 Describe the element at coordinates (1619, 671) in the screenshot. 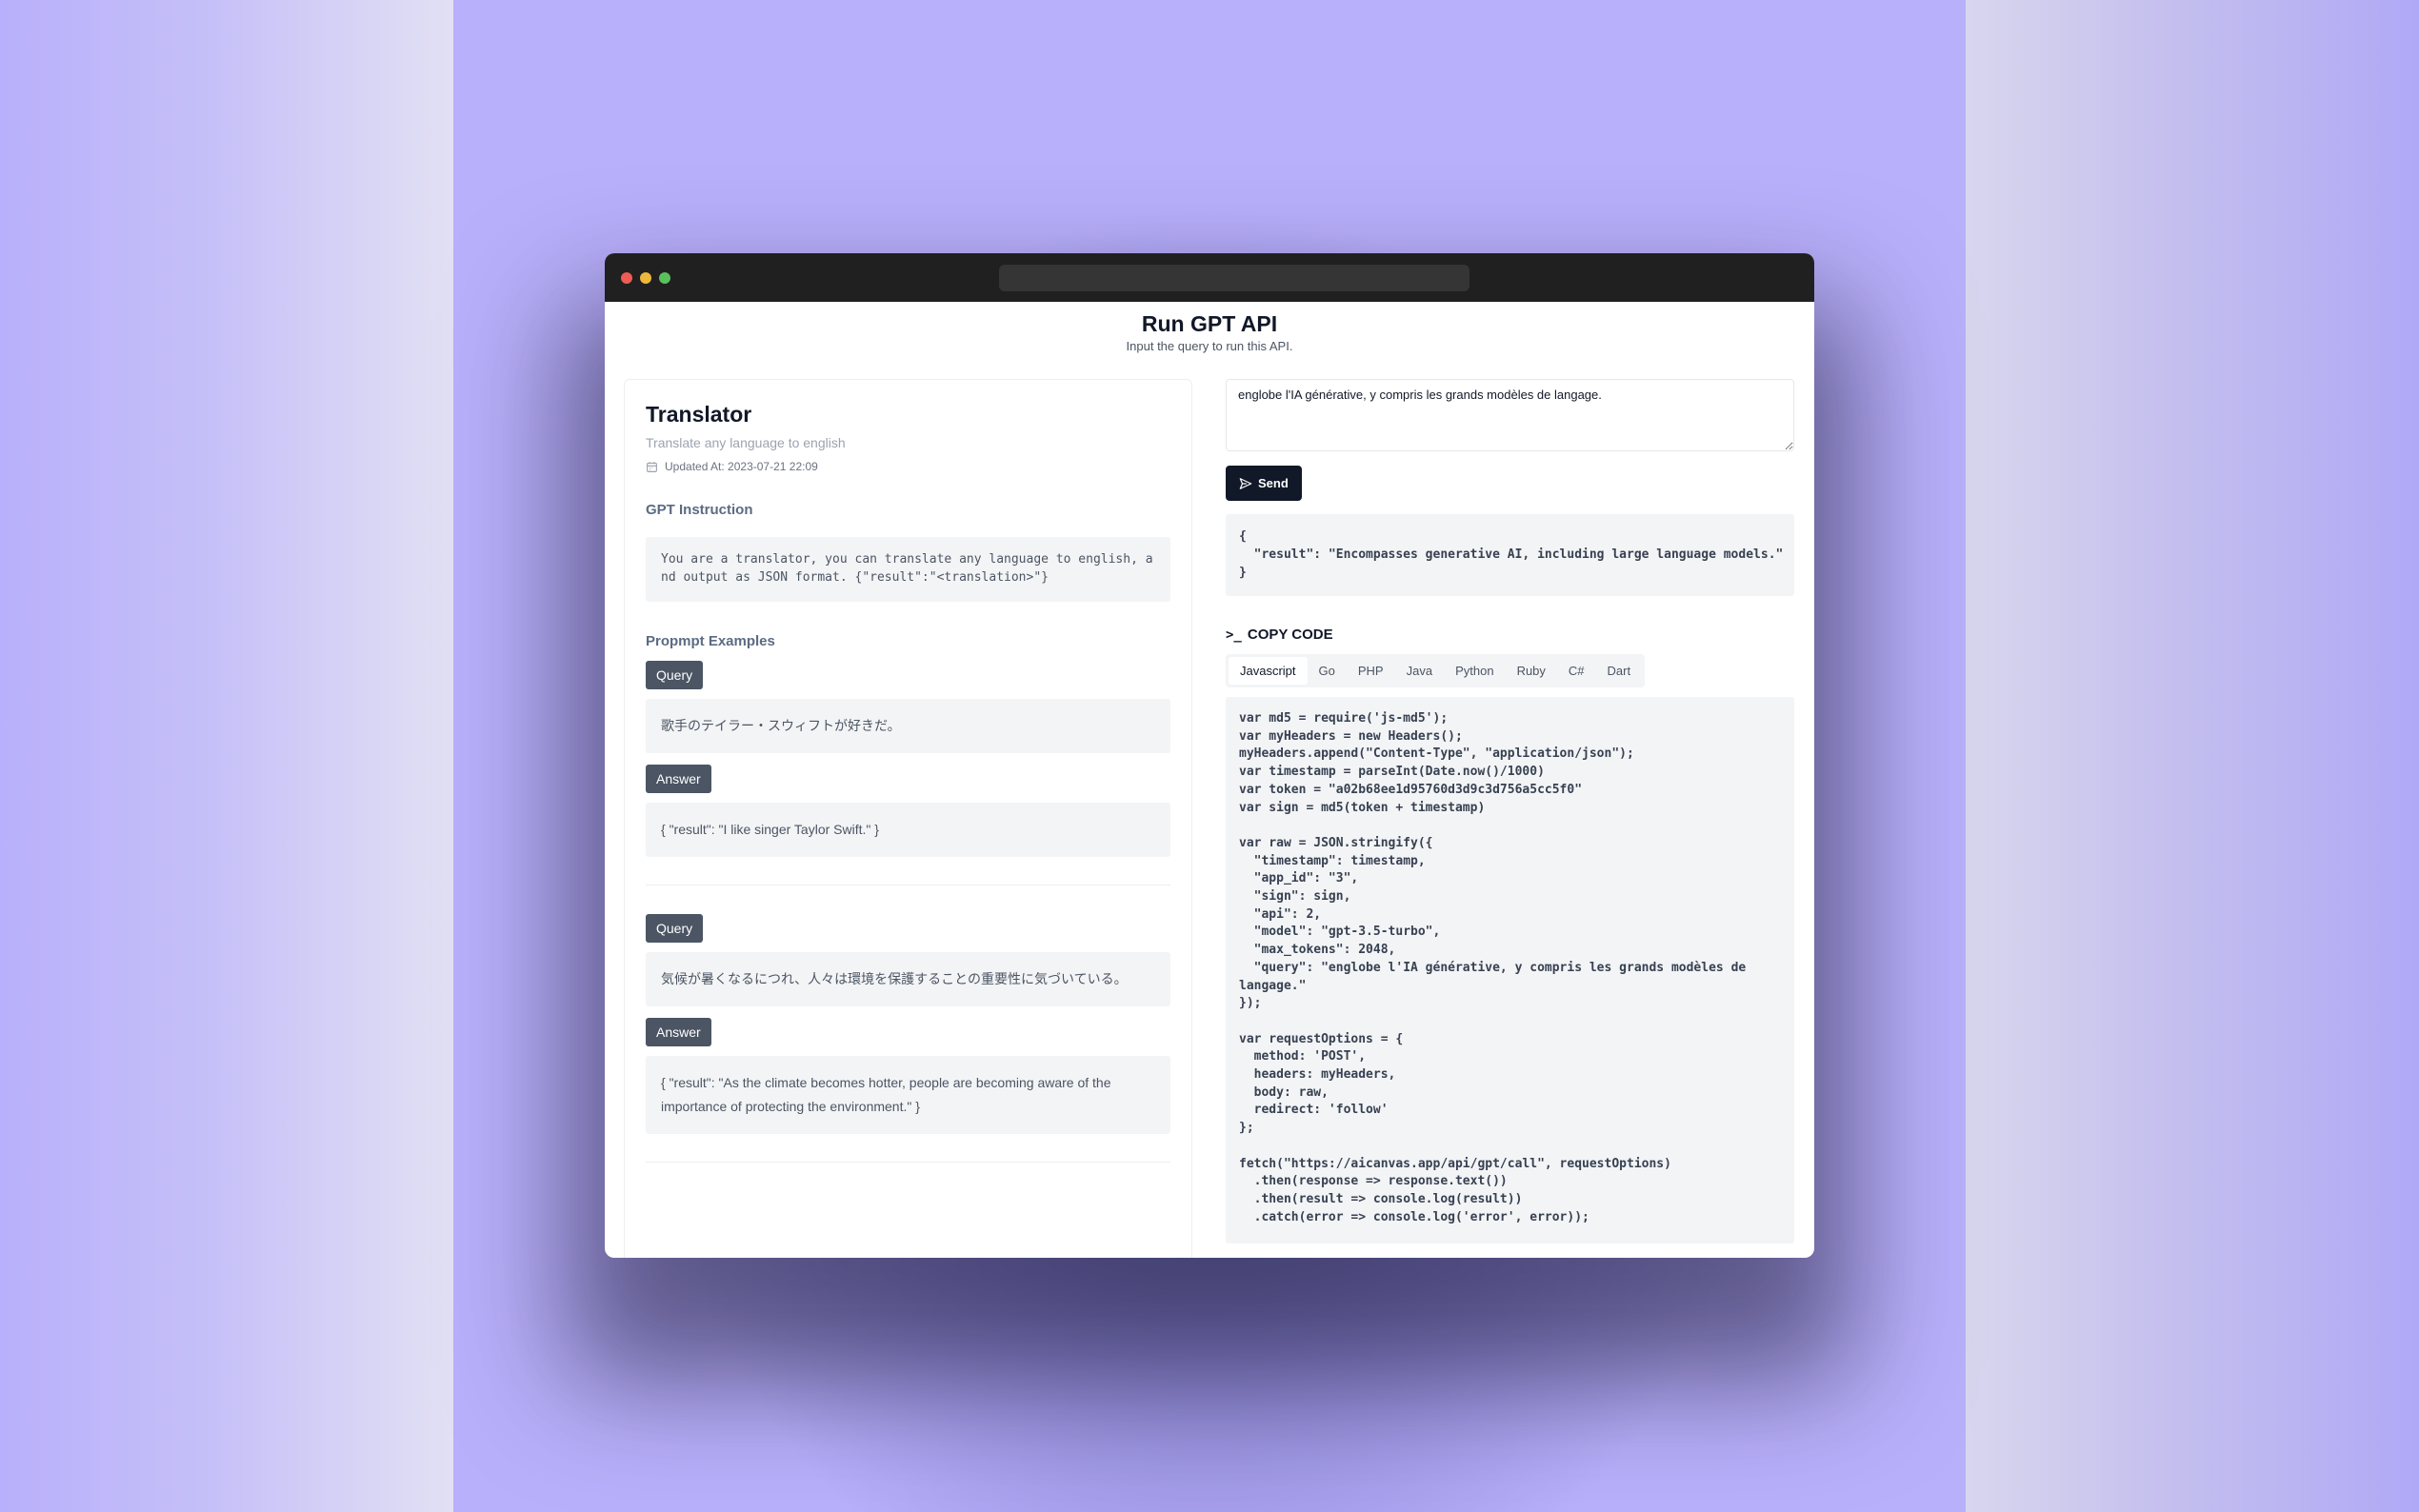

I see `tab-dart: Dart` at that location.